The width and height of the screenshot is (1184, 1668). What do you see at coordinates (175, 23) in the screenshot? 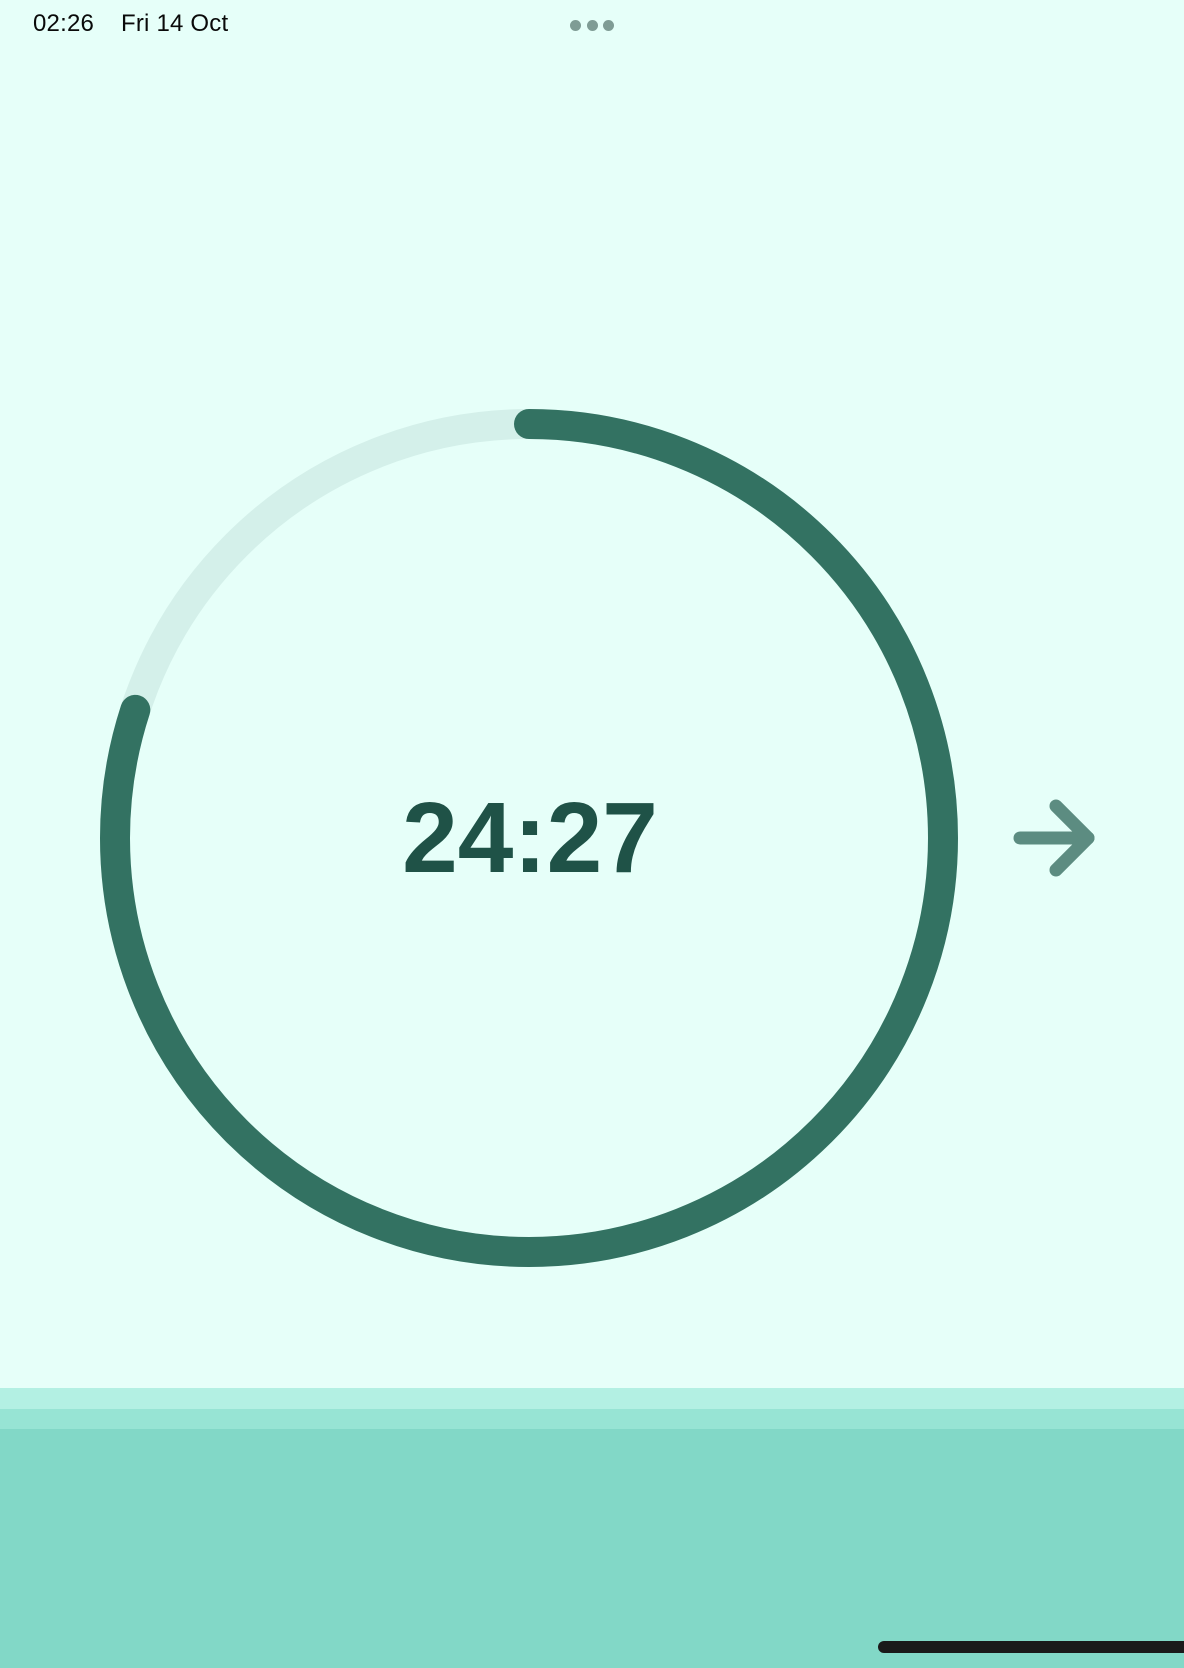
I see `status-date: Fri 14 Oct` at bounding box center [175, 23].